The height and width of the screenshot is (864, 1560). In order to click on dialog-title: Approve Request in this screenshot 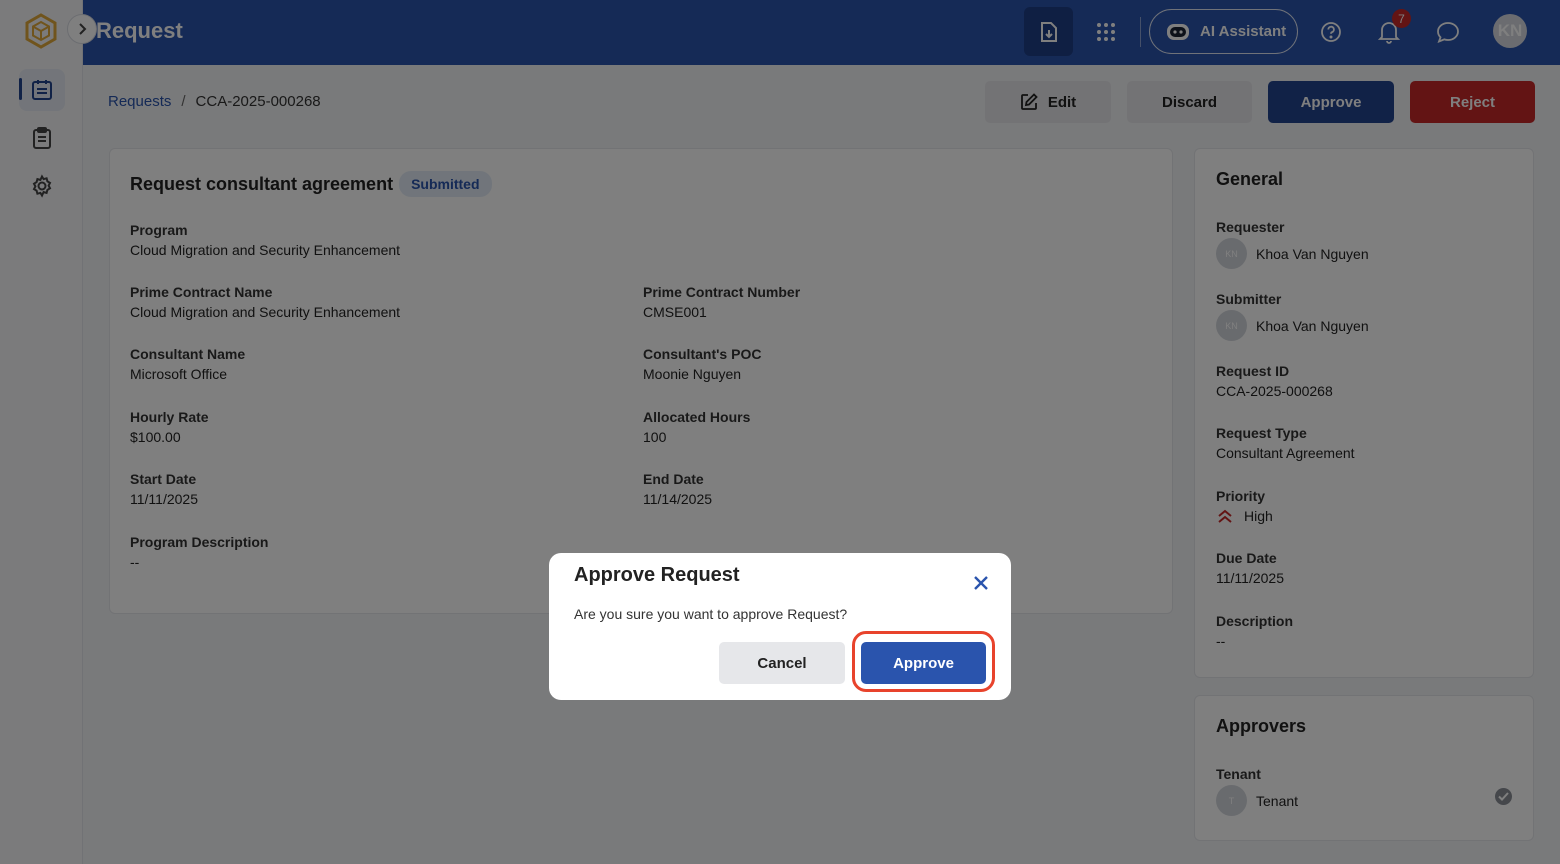, I will do `click(657, 575)`.